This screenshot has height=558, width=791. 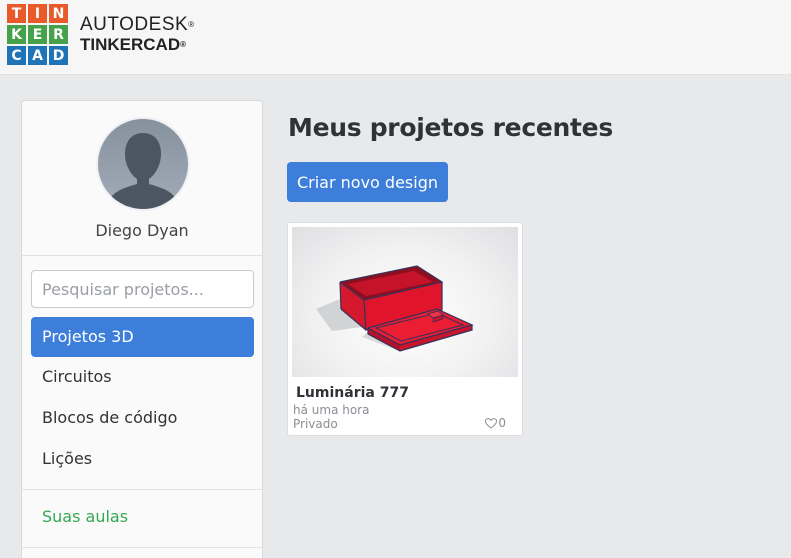 What do you see at coordinates (142, 377) in the screenshot?
I see `sidebar-item-circuits: Circuitos` at bounding box center [142, 377].